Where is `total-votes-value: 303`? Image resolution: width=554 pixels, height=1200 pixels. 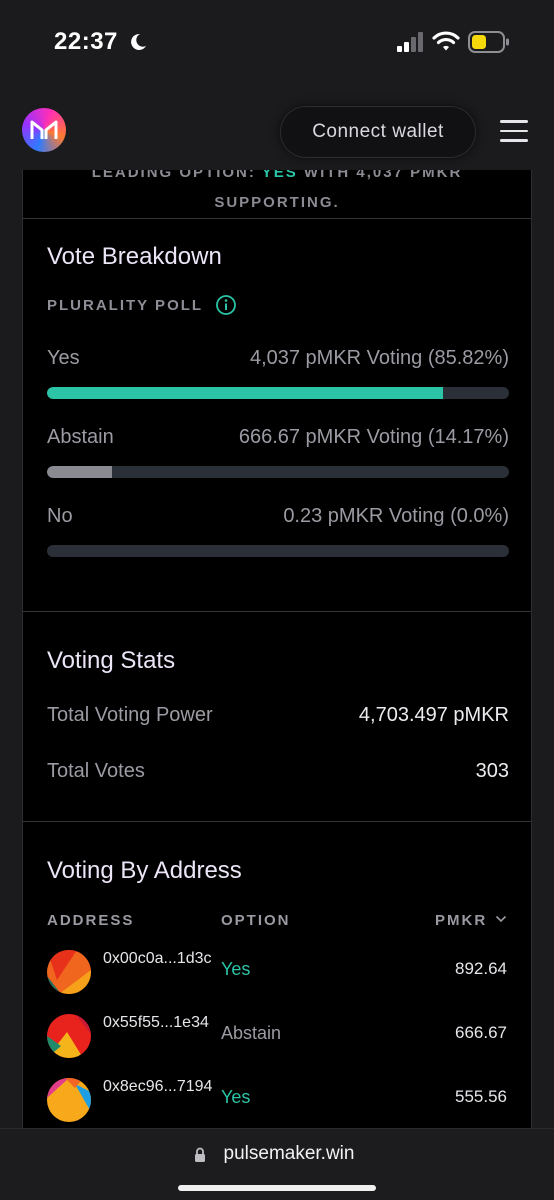 total-votes-value: 303 is located at coordinates (492, 771).